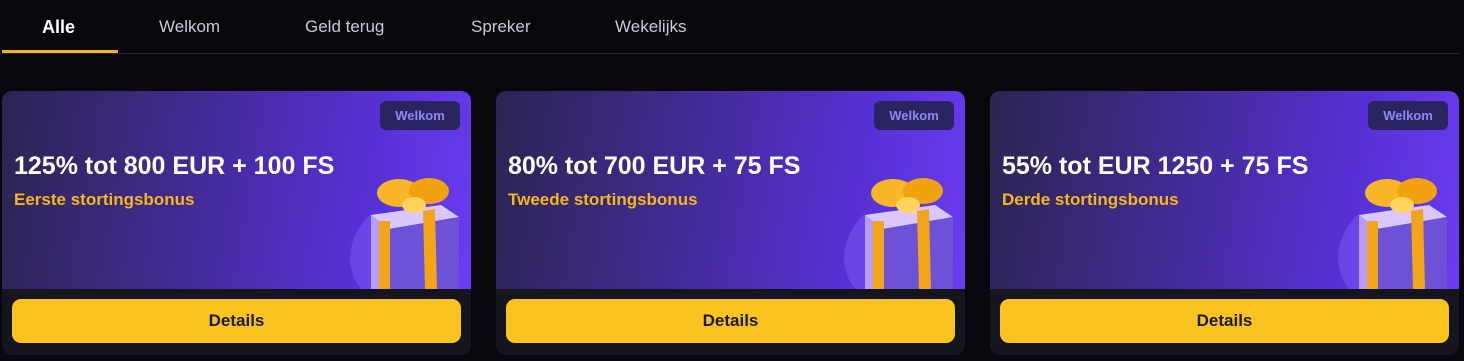 This screenshot has width=1464, height=361. Describe the element at coordinates (104, 199) in the screenshot. I see `bonus-subtitle: Eerste stortingsbonus` at that location.